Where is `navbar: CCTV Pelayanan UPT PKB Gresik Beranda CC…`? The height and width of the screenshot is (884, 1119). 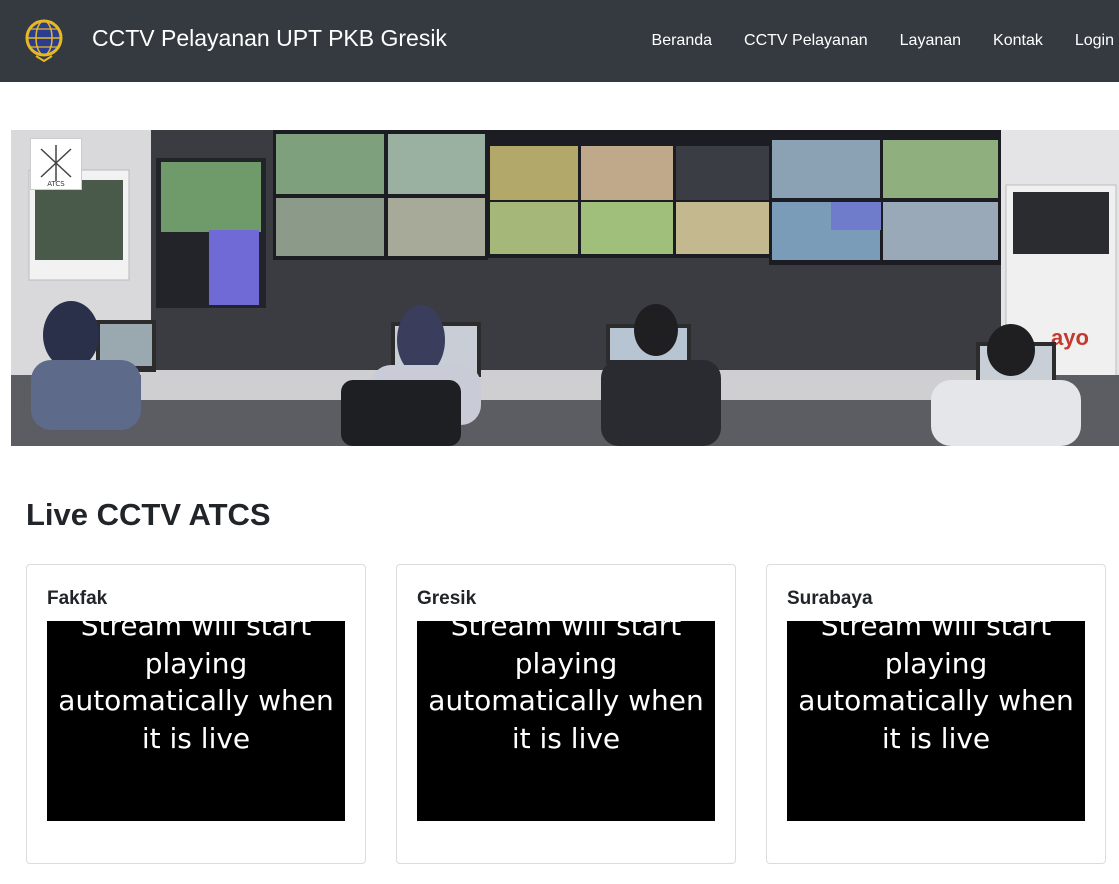
navbar: CCTV Pelayanan UPT PKB Gresik Beranda CC… is located at coordinates (559, 41).